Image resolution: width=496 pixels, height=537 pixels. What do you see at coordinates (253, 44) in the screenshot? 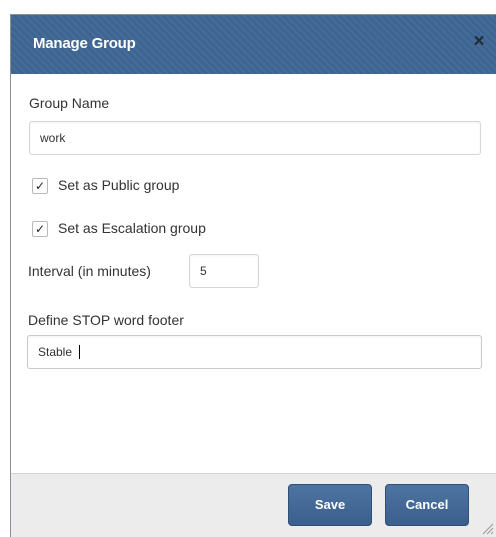
I see `dialog-titlebar: Manage Group ×` at bounding box center [253, 44].